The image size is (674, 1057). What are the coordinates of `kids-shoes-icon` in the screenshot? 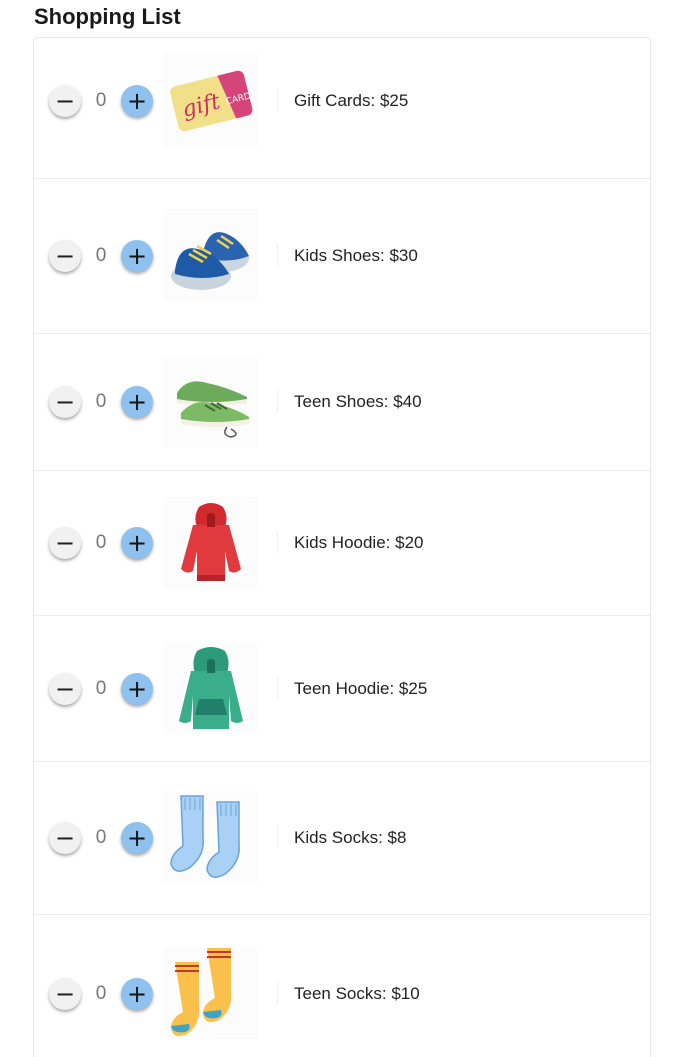 It's located at (210, 255).